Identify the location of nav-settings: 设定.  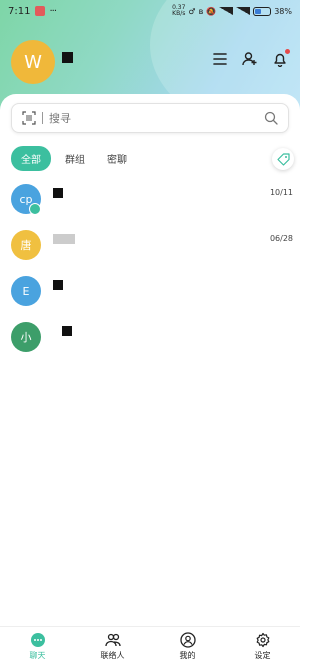
(262, 646).